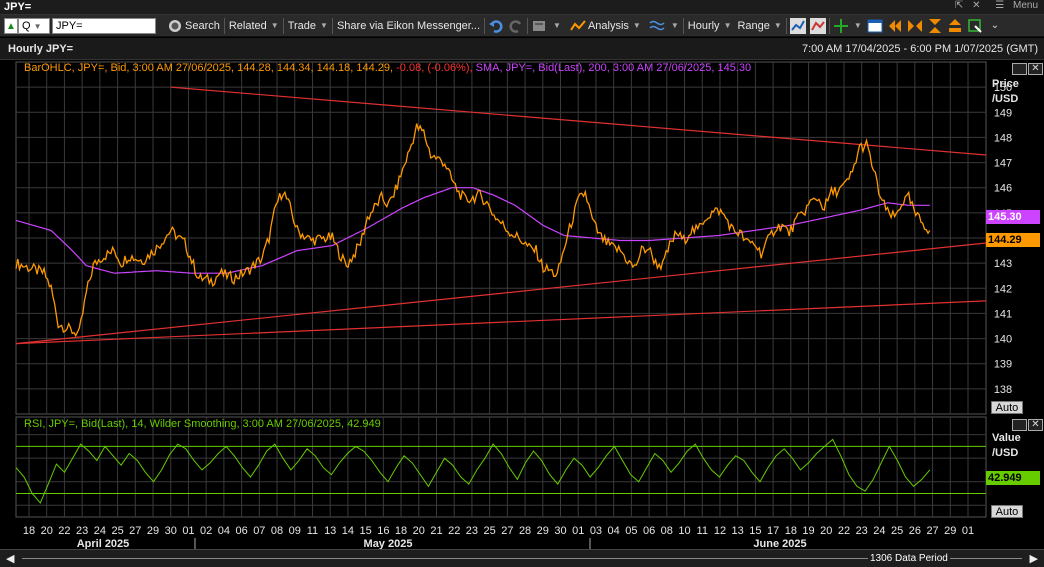  I want to click on scroll-left-icon: ◀, so click(10, 558).